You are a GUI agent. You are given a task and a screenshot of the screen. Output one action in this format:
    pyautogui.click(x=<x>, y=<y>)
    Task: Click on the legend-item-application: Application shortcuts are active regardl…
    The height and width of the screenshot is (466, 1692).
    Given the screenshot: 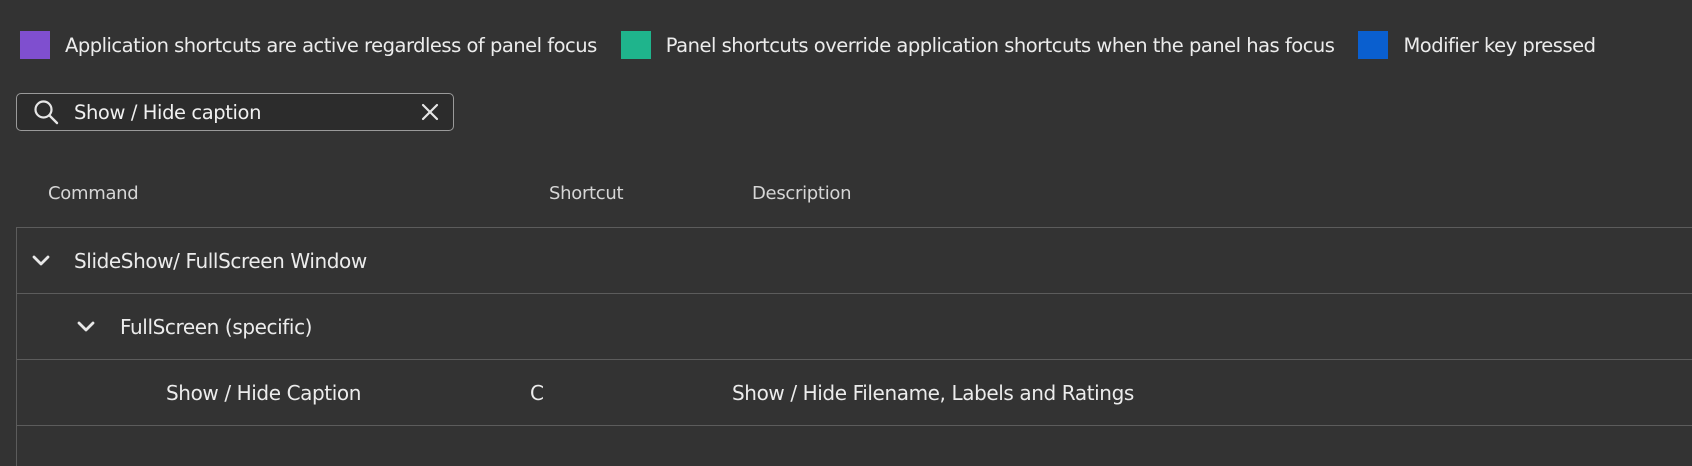 What is the action you would take?
    pyautogui.click(x=308, y=45)
    